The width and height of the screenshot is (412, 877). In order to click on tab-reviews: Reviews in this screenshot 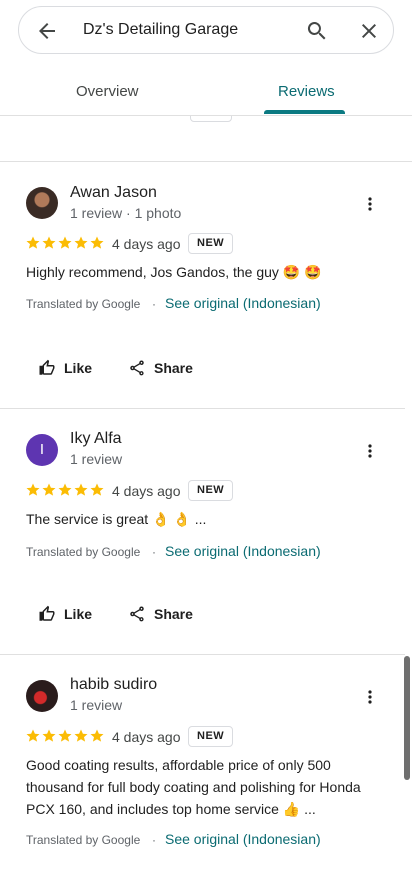, I will do `click(306, 91)`.